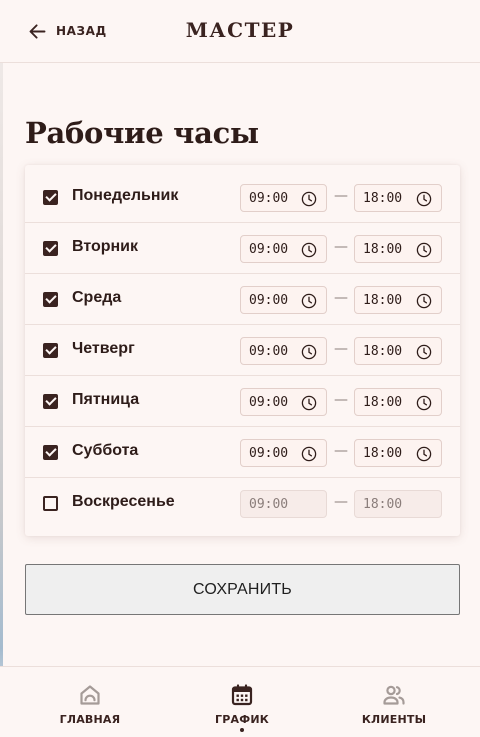 This screenshot has height=737, width=480. I want to click on day-row: Среда 09:00 — 18:00, so click(242, 299).